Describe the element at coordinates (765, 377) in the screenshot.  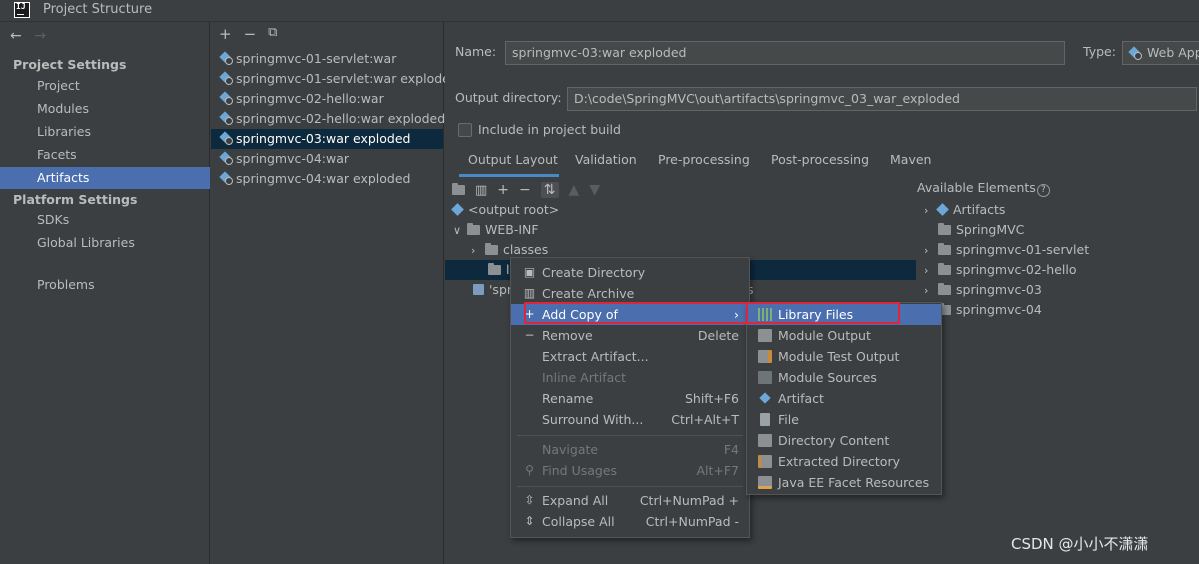
I see `module-sources-icon` at that location.